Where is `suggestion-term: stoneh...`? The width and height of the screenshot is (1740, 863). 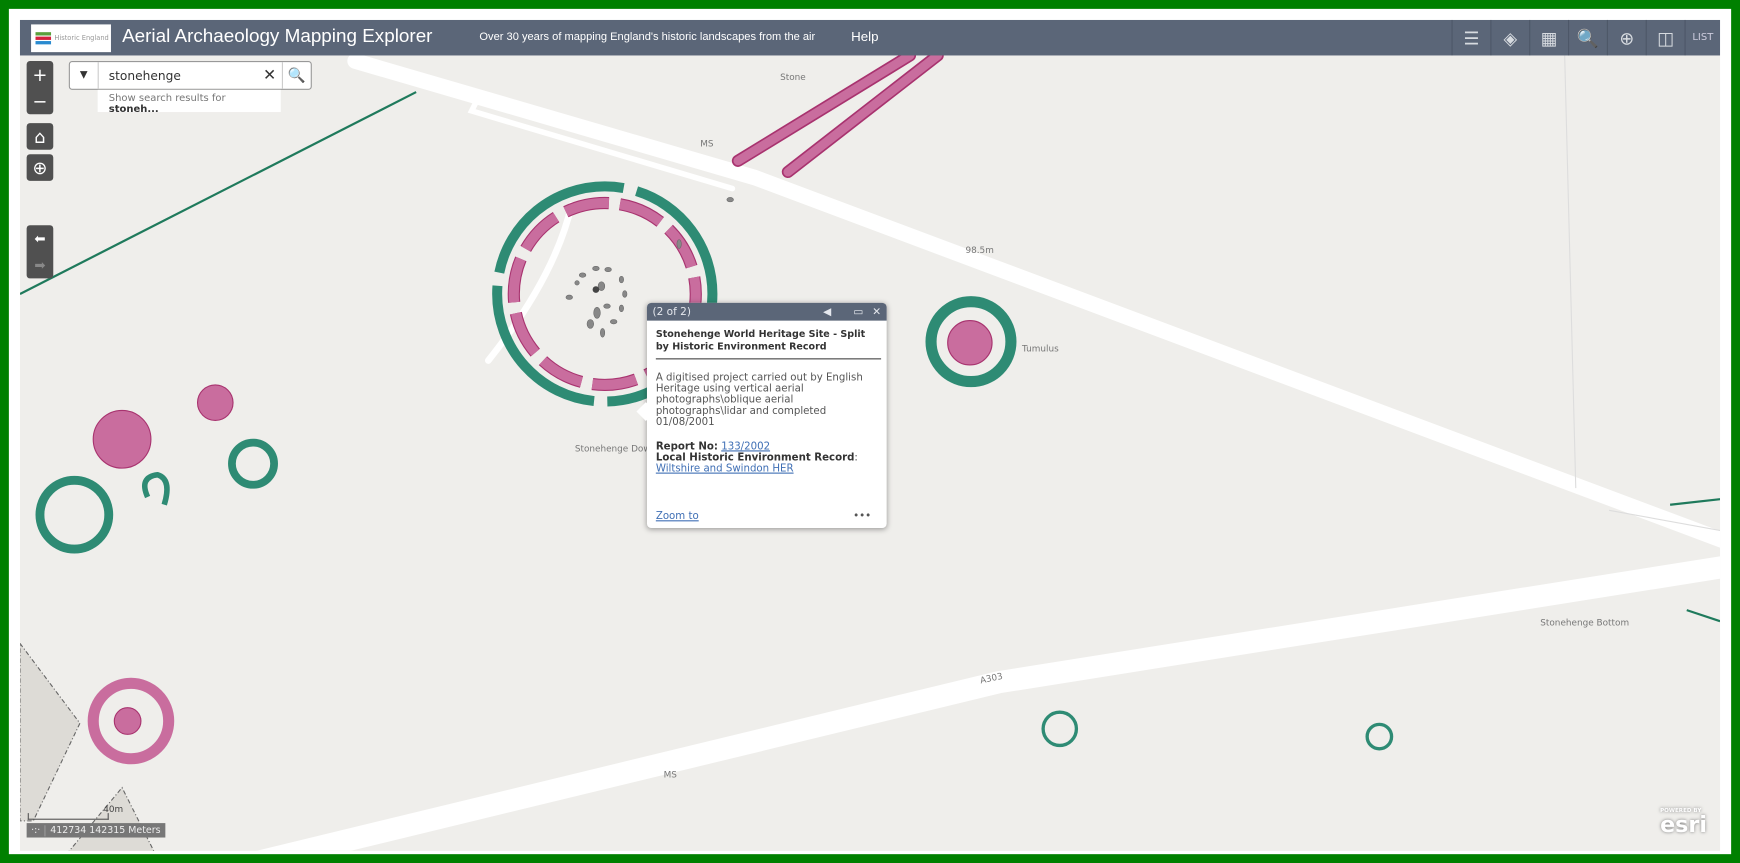 suggestion-term: stoneh... is located at coordinates (133, 110).